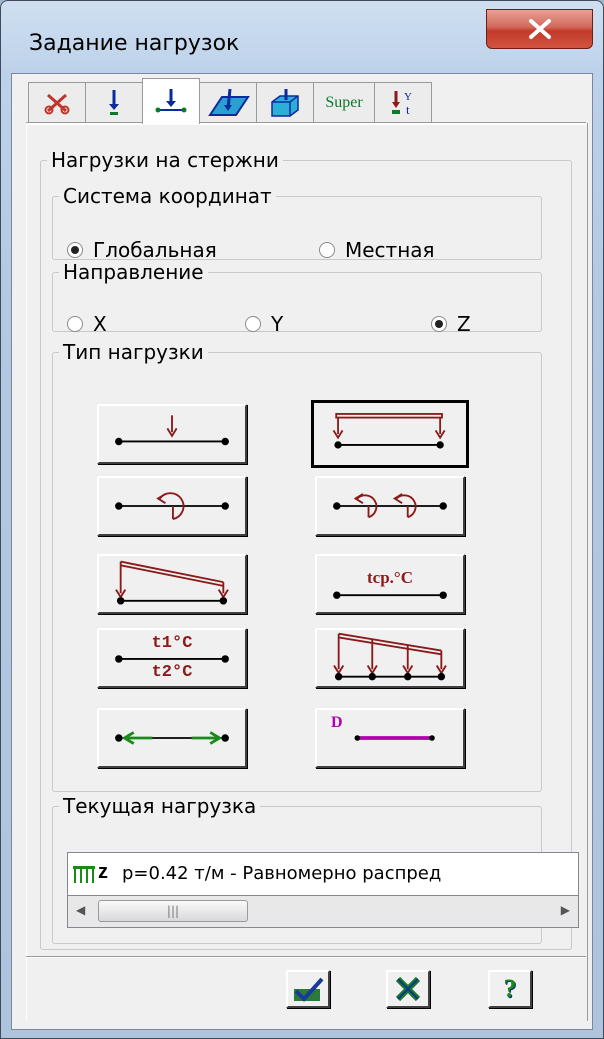 Image resolution: width=604 pixels, height=1039 pixels. Describe the element at coordinates (297, 223) in the screenshot. I see `coordinate-system-group: Система координат Глобальная Местная` at that location.